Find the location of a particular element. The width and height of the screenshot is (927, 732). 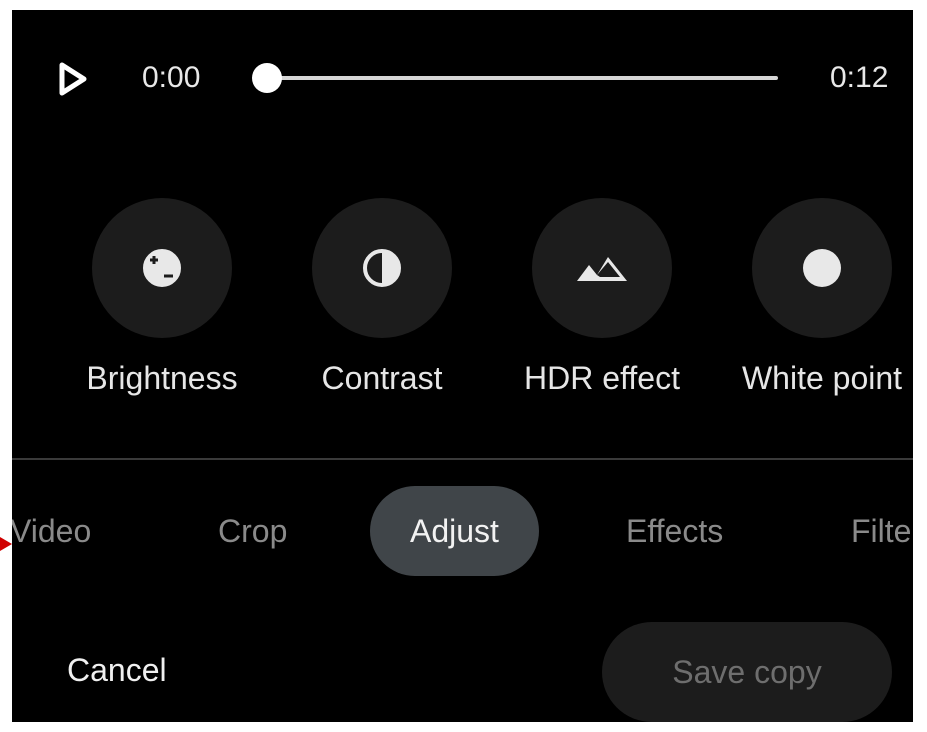

duration-time: 0:12 is located at coordinates (859, 77).